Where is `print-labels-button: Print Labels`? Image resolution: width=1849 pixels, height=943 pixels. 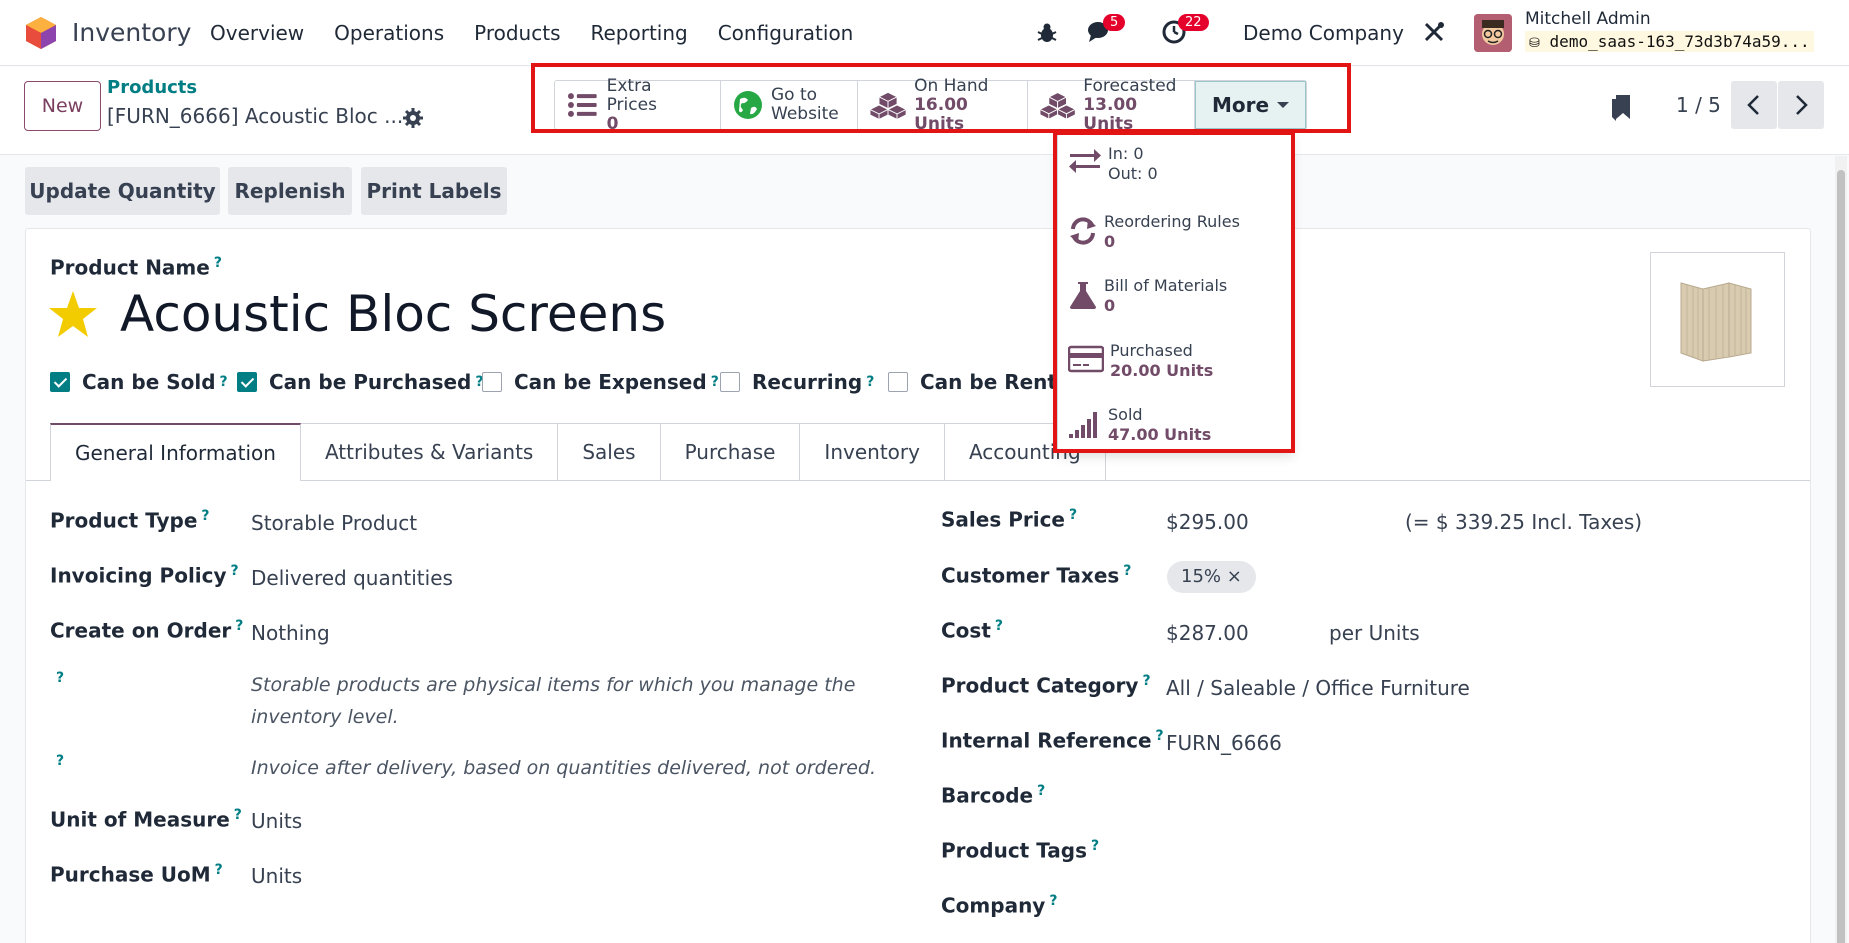 print-labels-button: Print Labels is located at coordinates (434, 191).